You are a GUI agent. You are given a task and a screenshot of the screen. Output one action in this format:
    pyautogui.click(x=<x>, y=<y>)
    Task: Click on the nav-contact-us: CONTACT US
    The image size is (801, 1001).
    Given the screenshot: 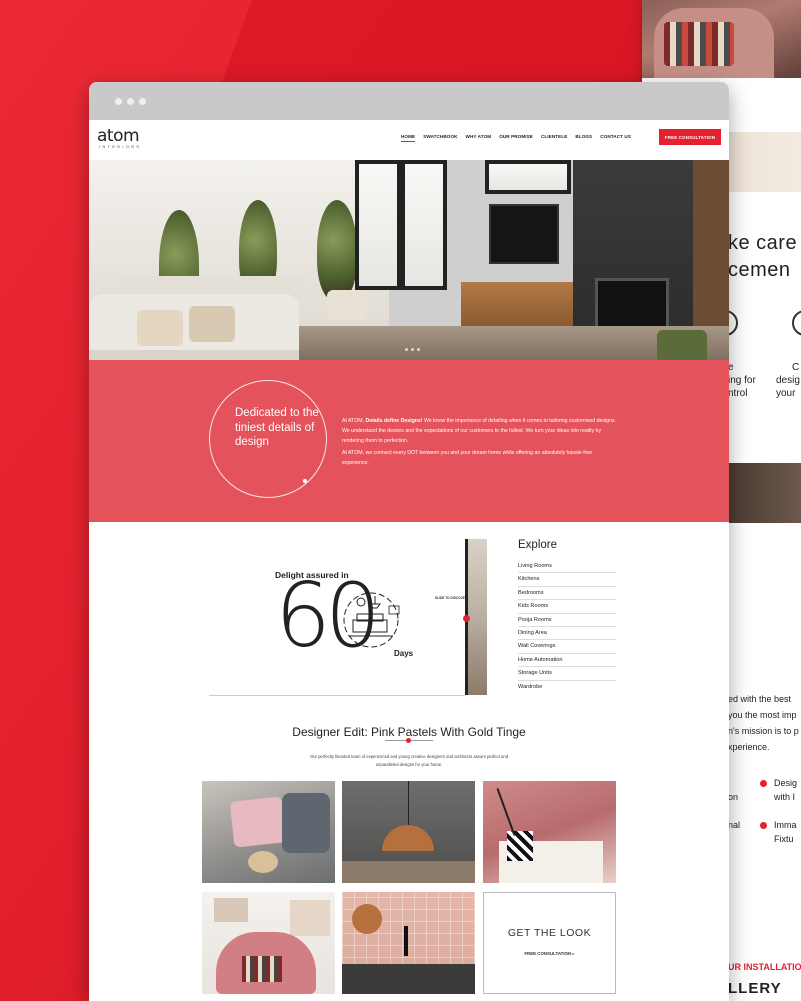 What is the action you would take?
    pyautogui.click(x=615, y=138)
    